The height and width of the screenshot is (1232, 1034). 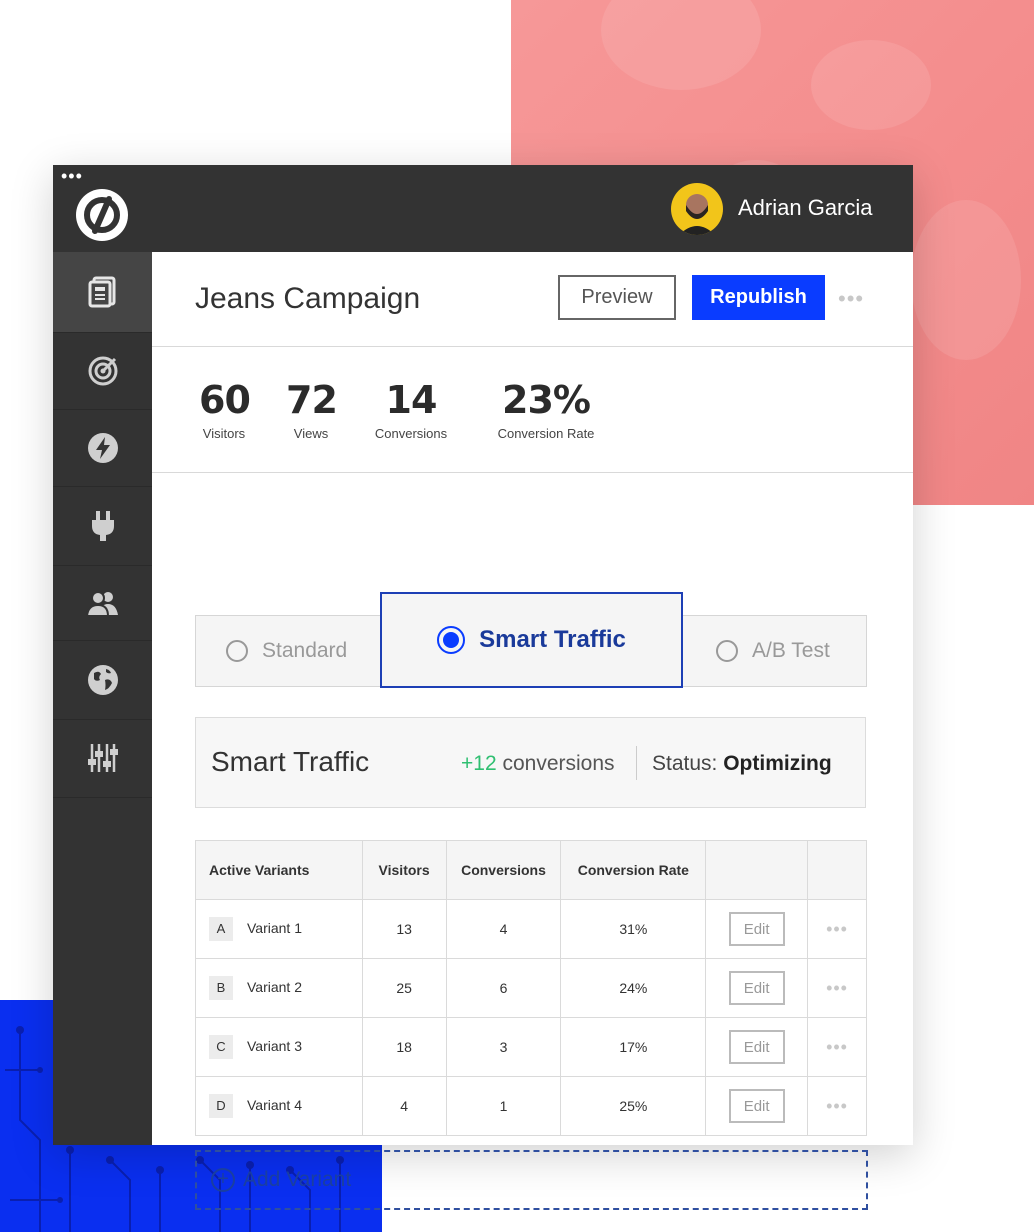 What do you see at coordinates (290, 761) in the screenshot?
I see `summary-title: Smart Traffic` at bounding box center [290, 761].